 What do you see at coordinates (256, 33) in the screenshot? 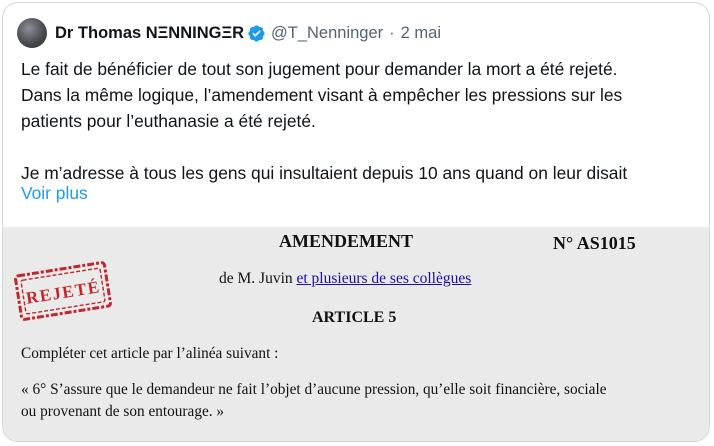
I see `verified-badge-icon` at bounding box center [256, 33].